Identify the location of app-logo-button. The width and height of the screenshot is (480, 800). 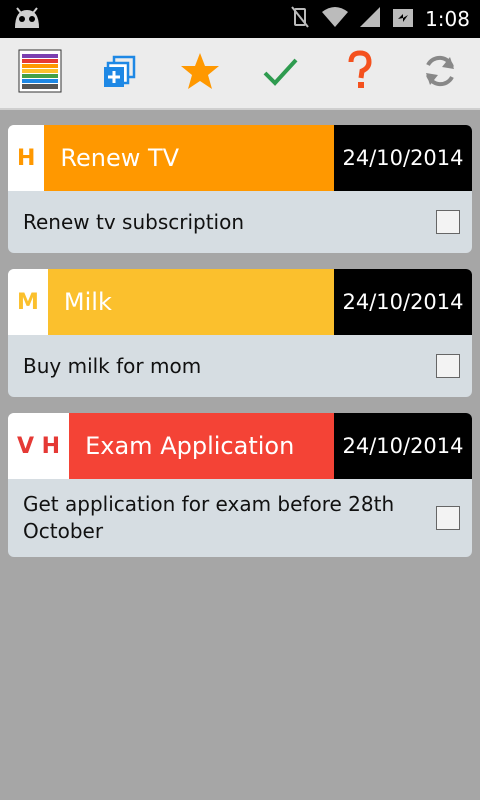
(40, 73).